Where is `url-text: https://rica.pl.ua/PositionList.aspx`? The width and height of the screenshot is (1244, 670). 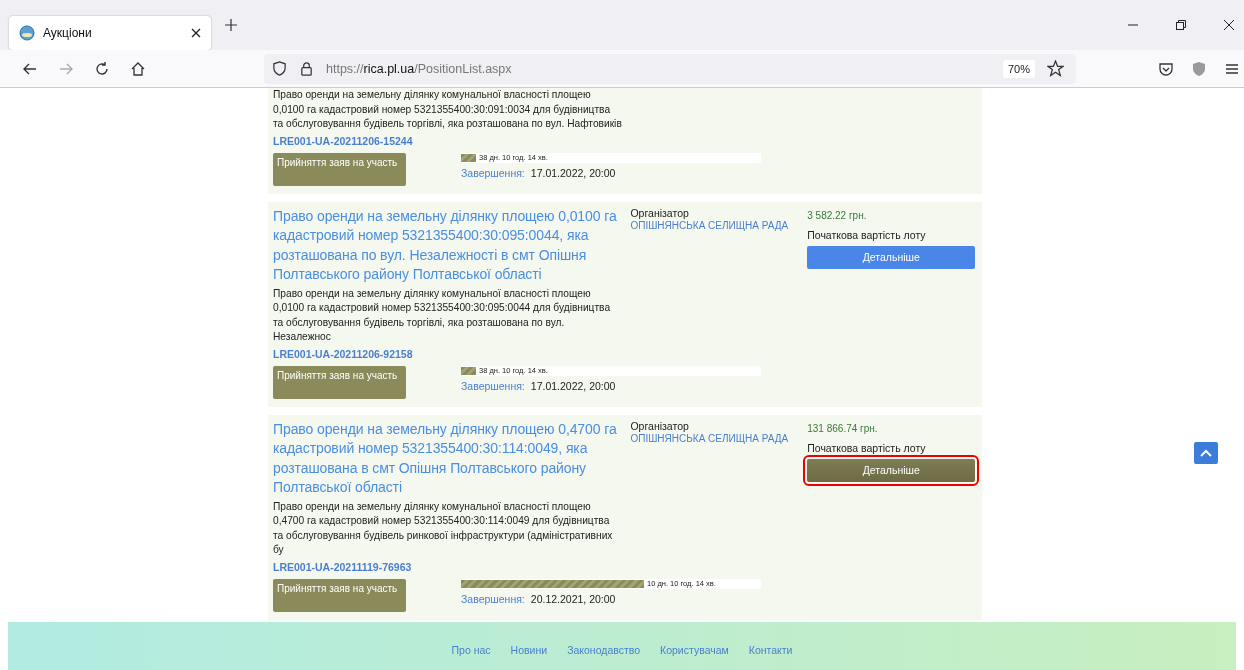
url-text: https://rica.pl.ua/PositionList.aspx is located at coordinates (419, 68).